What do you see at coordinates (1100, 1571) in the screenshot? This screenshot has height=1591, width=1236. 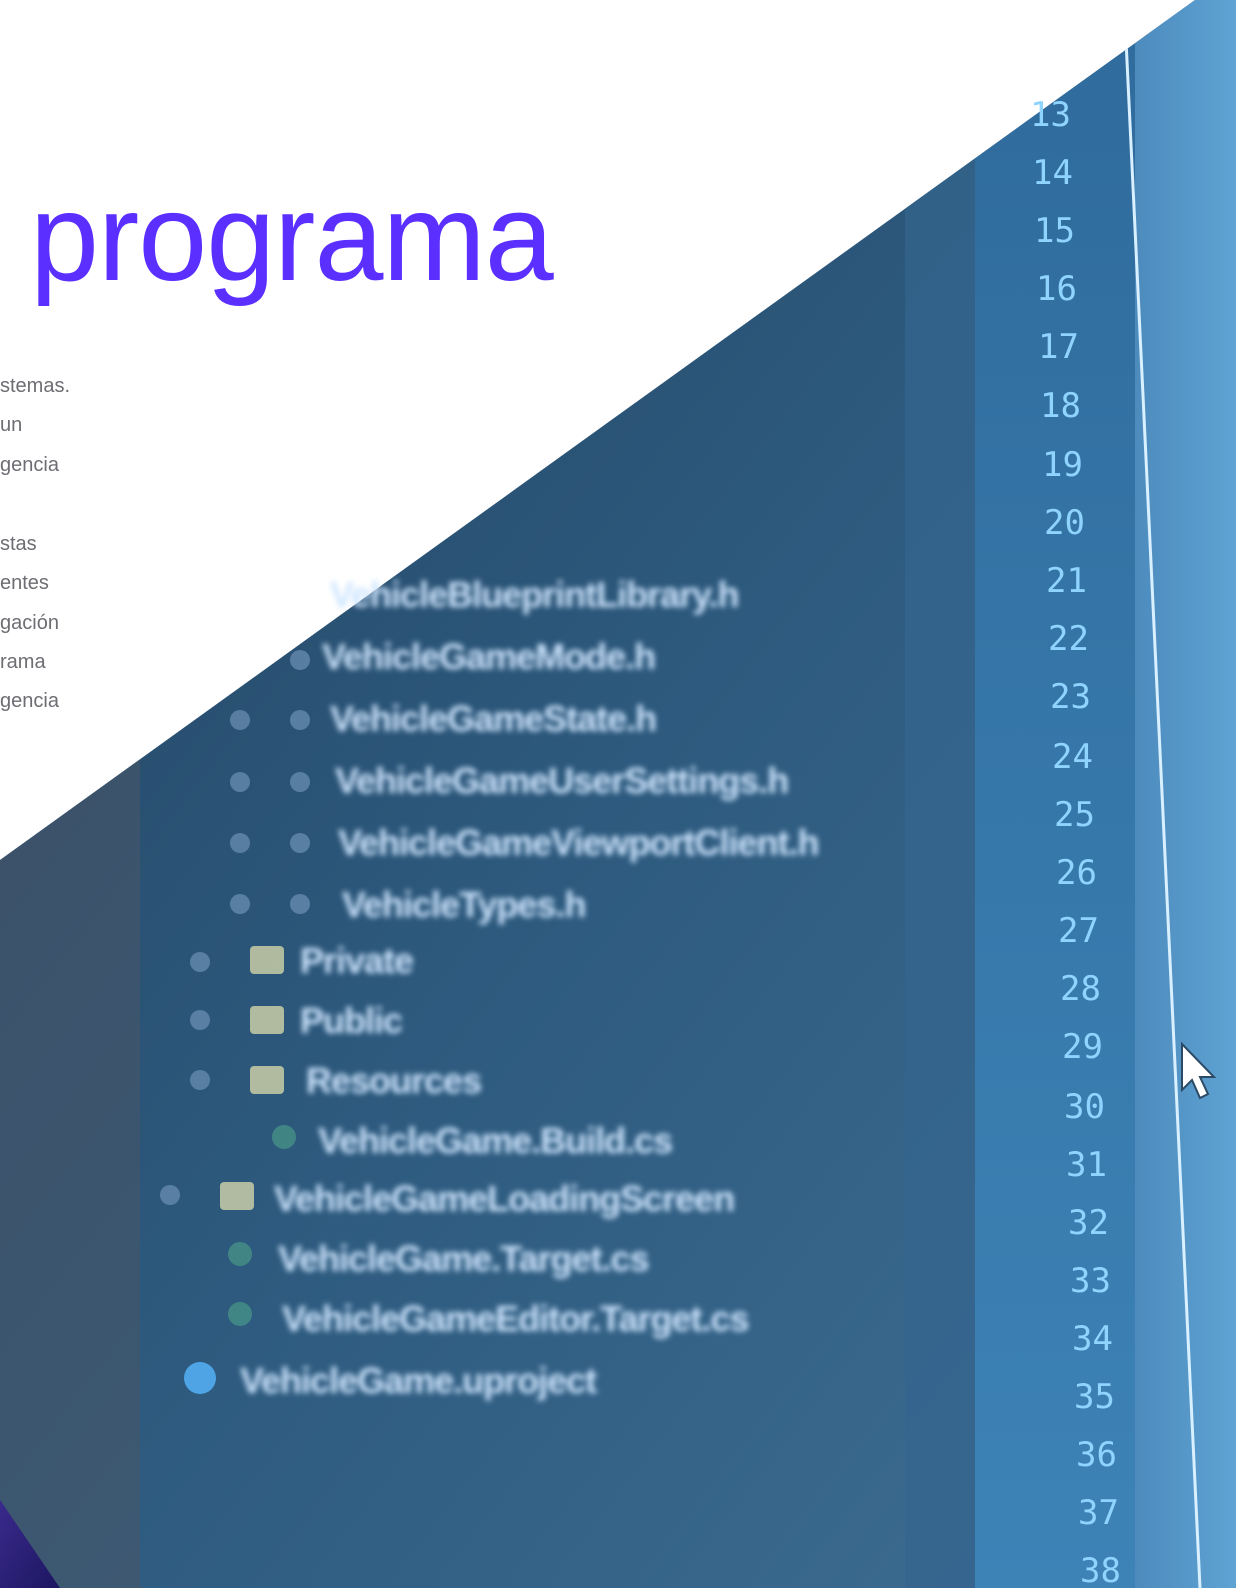 I see `line-number: 38` at bounding box center [1100, 1571].